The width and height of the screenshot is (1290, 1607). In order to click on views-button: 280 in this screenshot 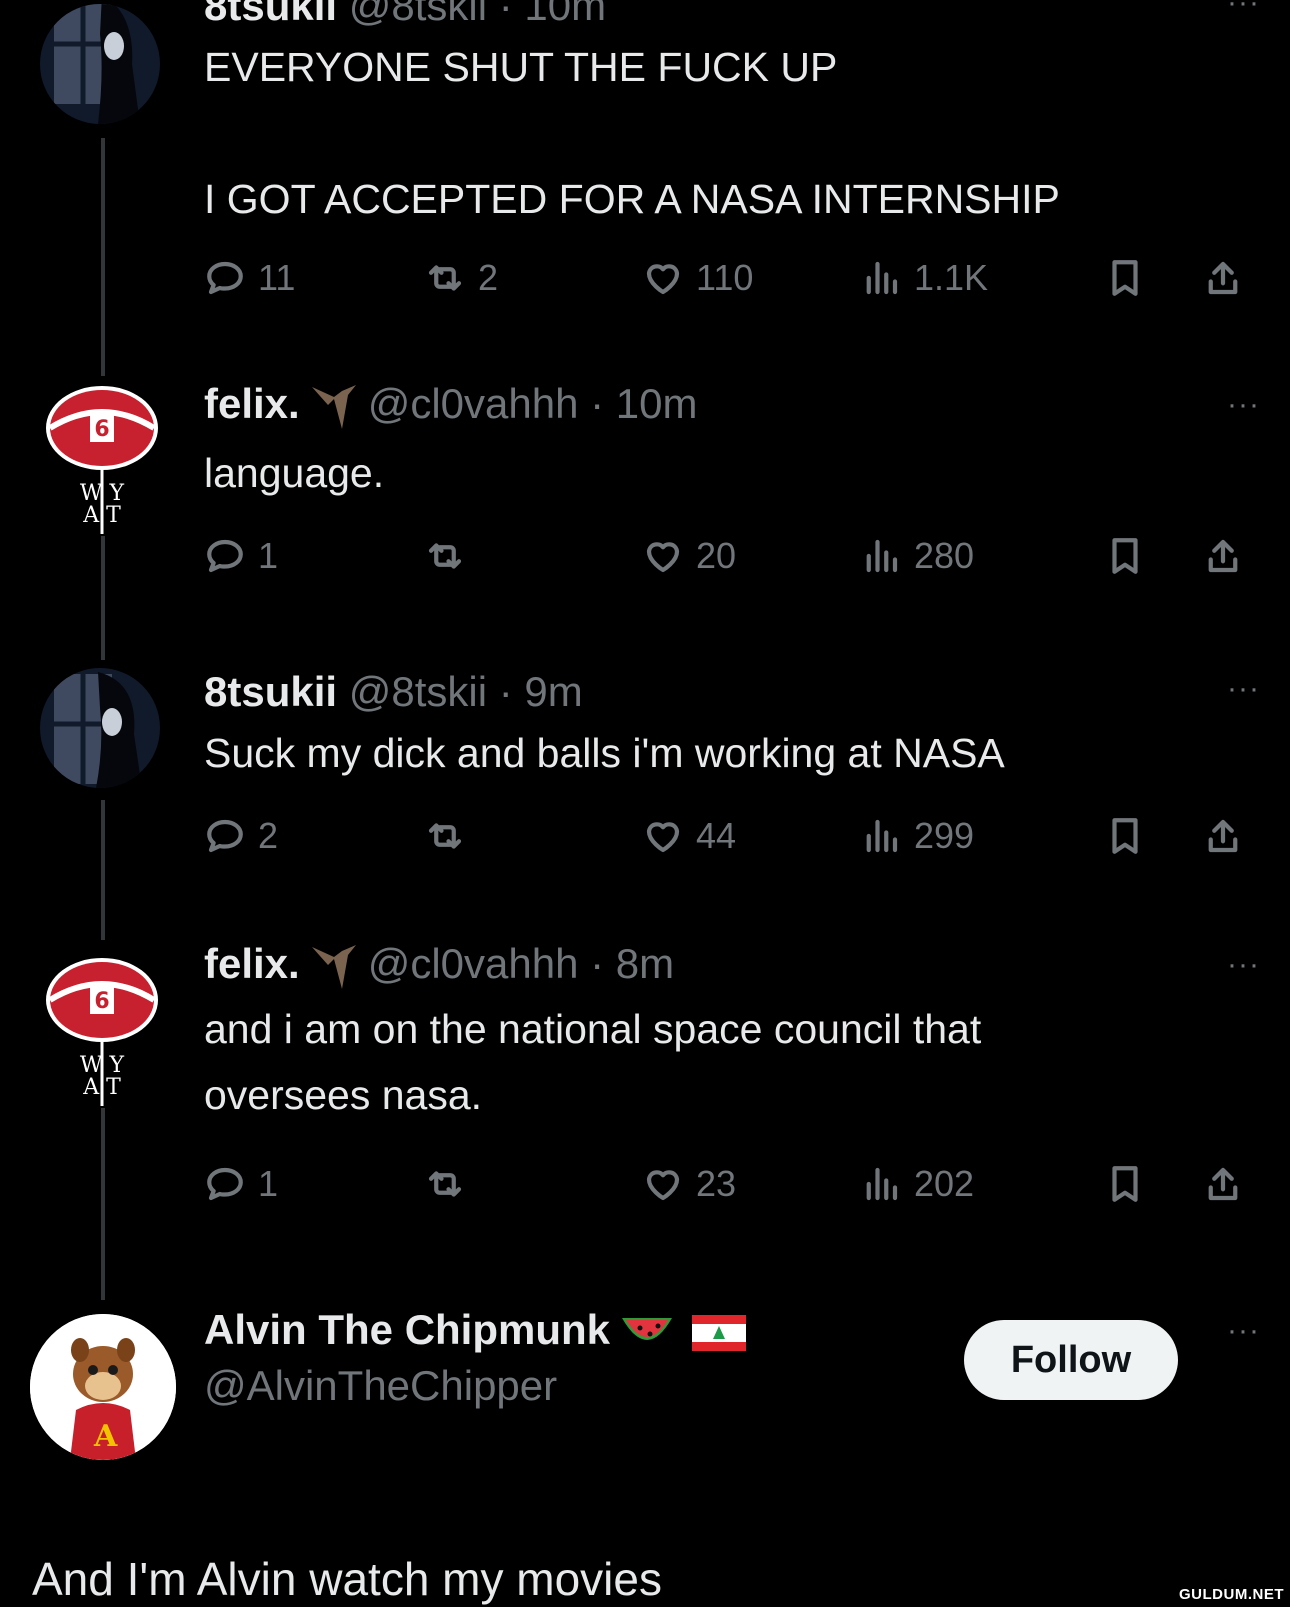, I will do `click(917, 556)`.